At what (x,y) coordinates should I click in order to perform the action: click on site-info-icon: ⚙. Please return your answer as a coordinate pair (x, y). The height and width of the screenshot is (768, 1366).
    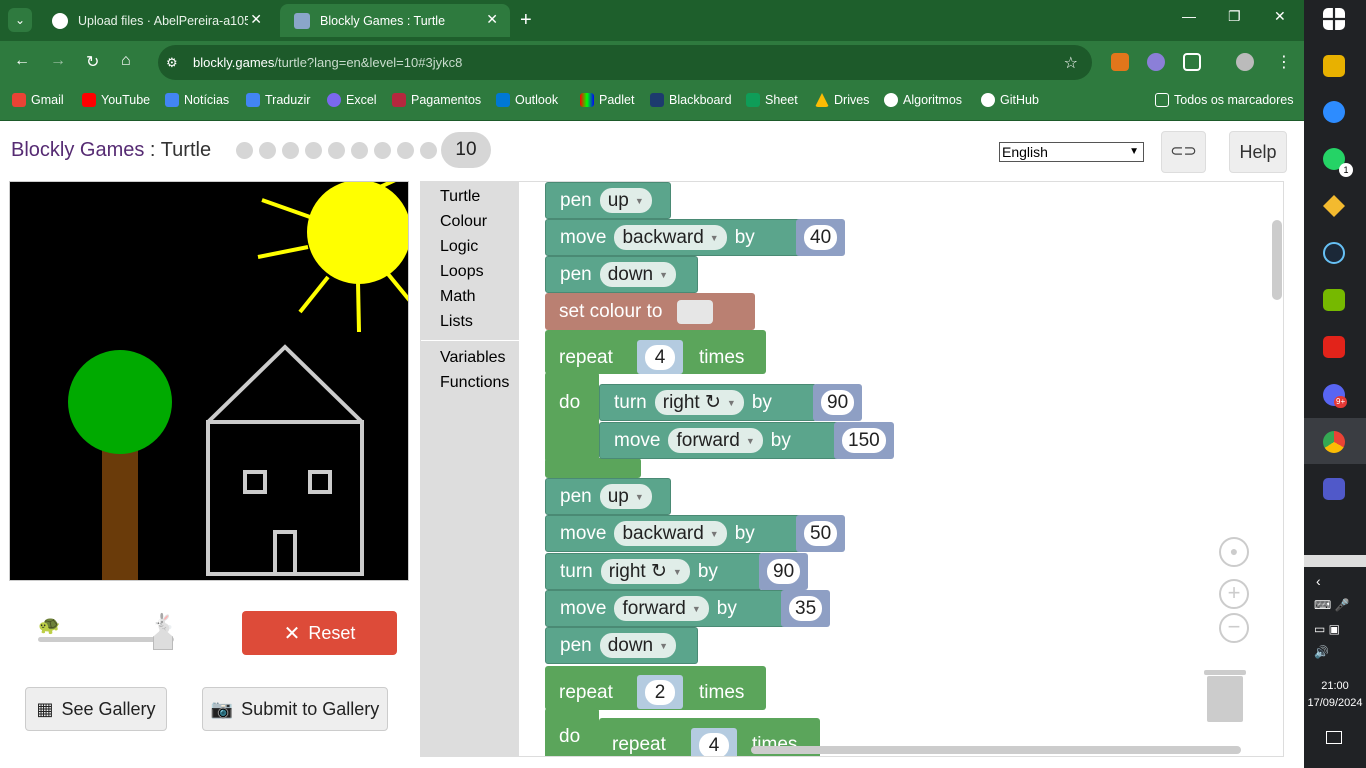
    Looking at the image, I should click on (172, 63).